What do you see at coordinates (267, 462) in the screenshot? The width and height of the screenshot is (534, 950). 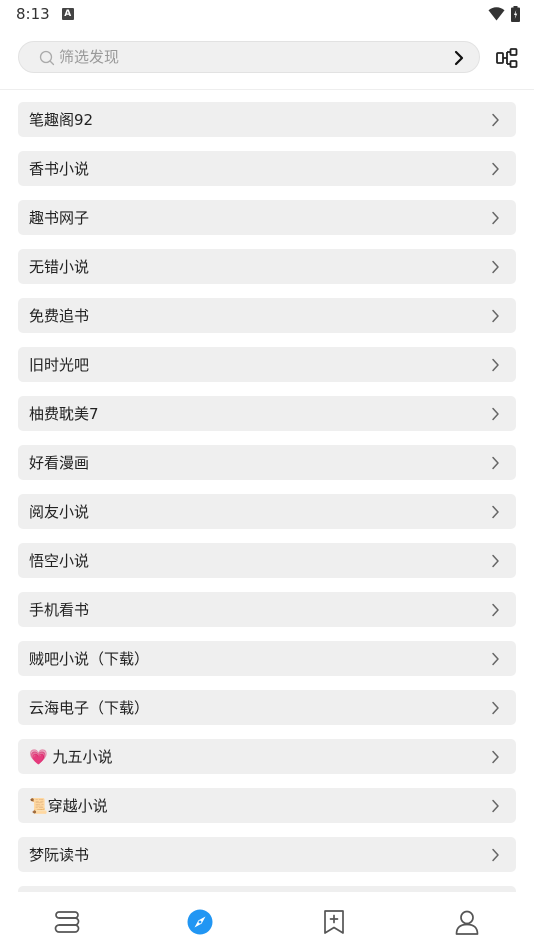 I see `list-item: 好看漫画` at bounding box center [267, 462].